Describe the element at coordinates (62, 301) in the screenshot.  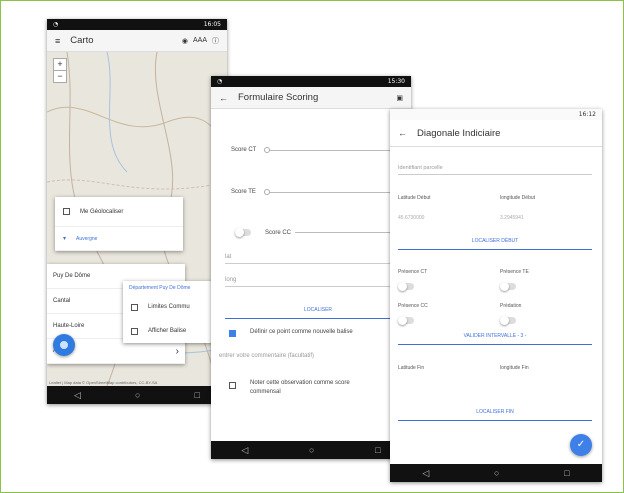
I see `department-label: Cantal` at that location.